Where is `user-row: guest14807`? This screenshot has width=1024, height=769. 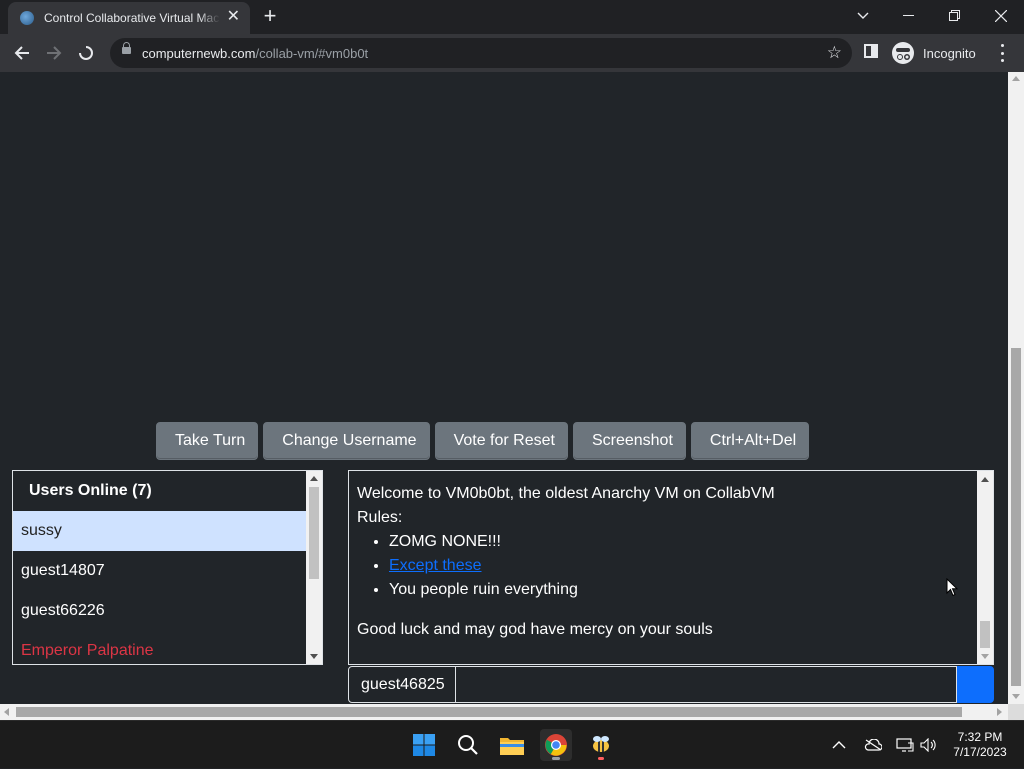 user-row: guest14807 is located at coordinates (160, 571).